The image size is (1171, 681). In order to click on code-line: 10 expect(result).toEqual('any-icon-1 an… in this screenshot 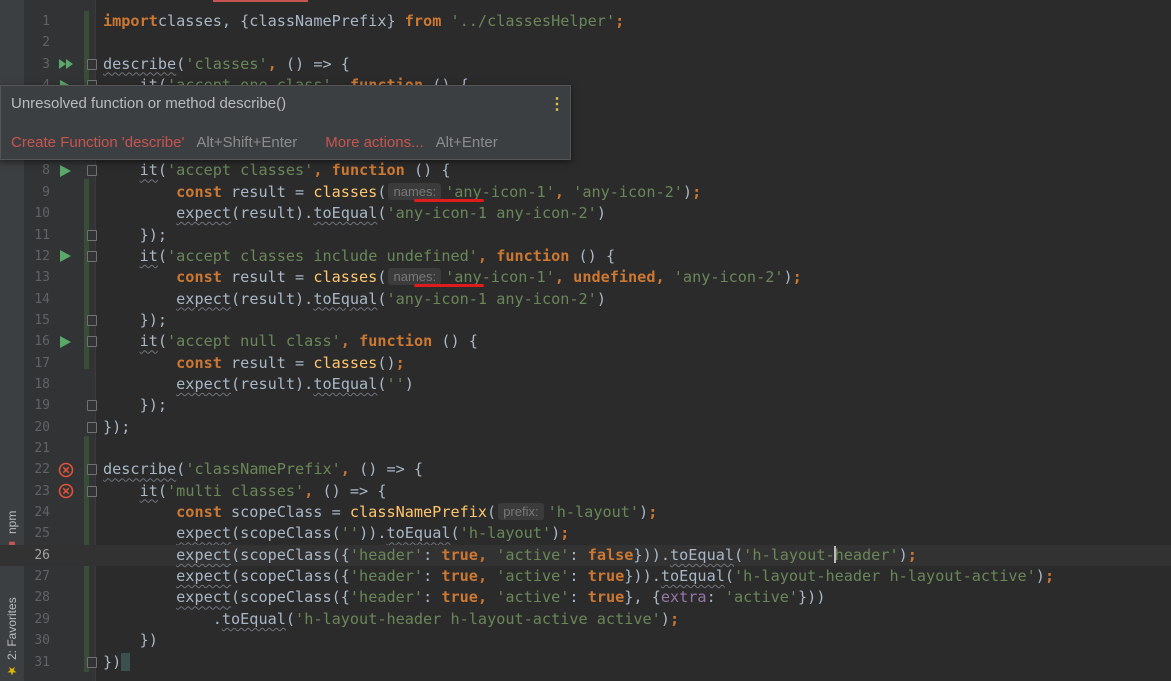, I will do `click(585, 213)`.